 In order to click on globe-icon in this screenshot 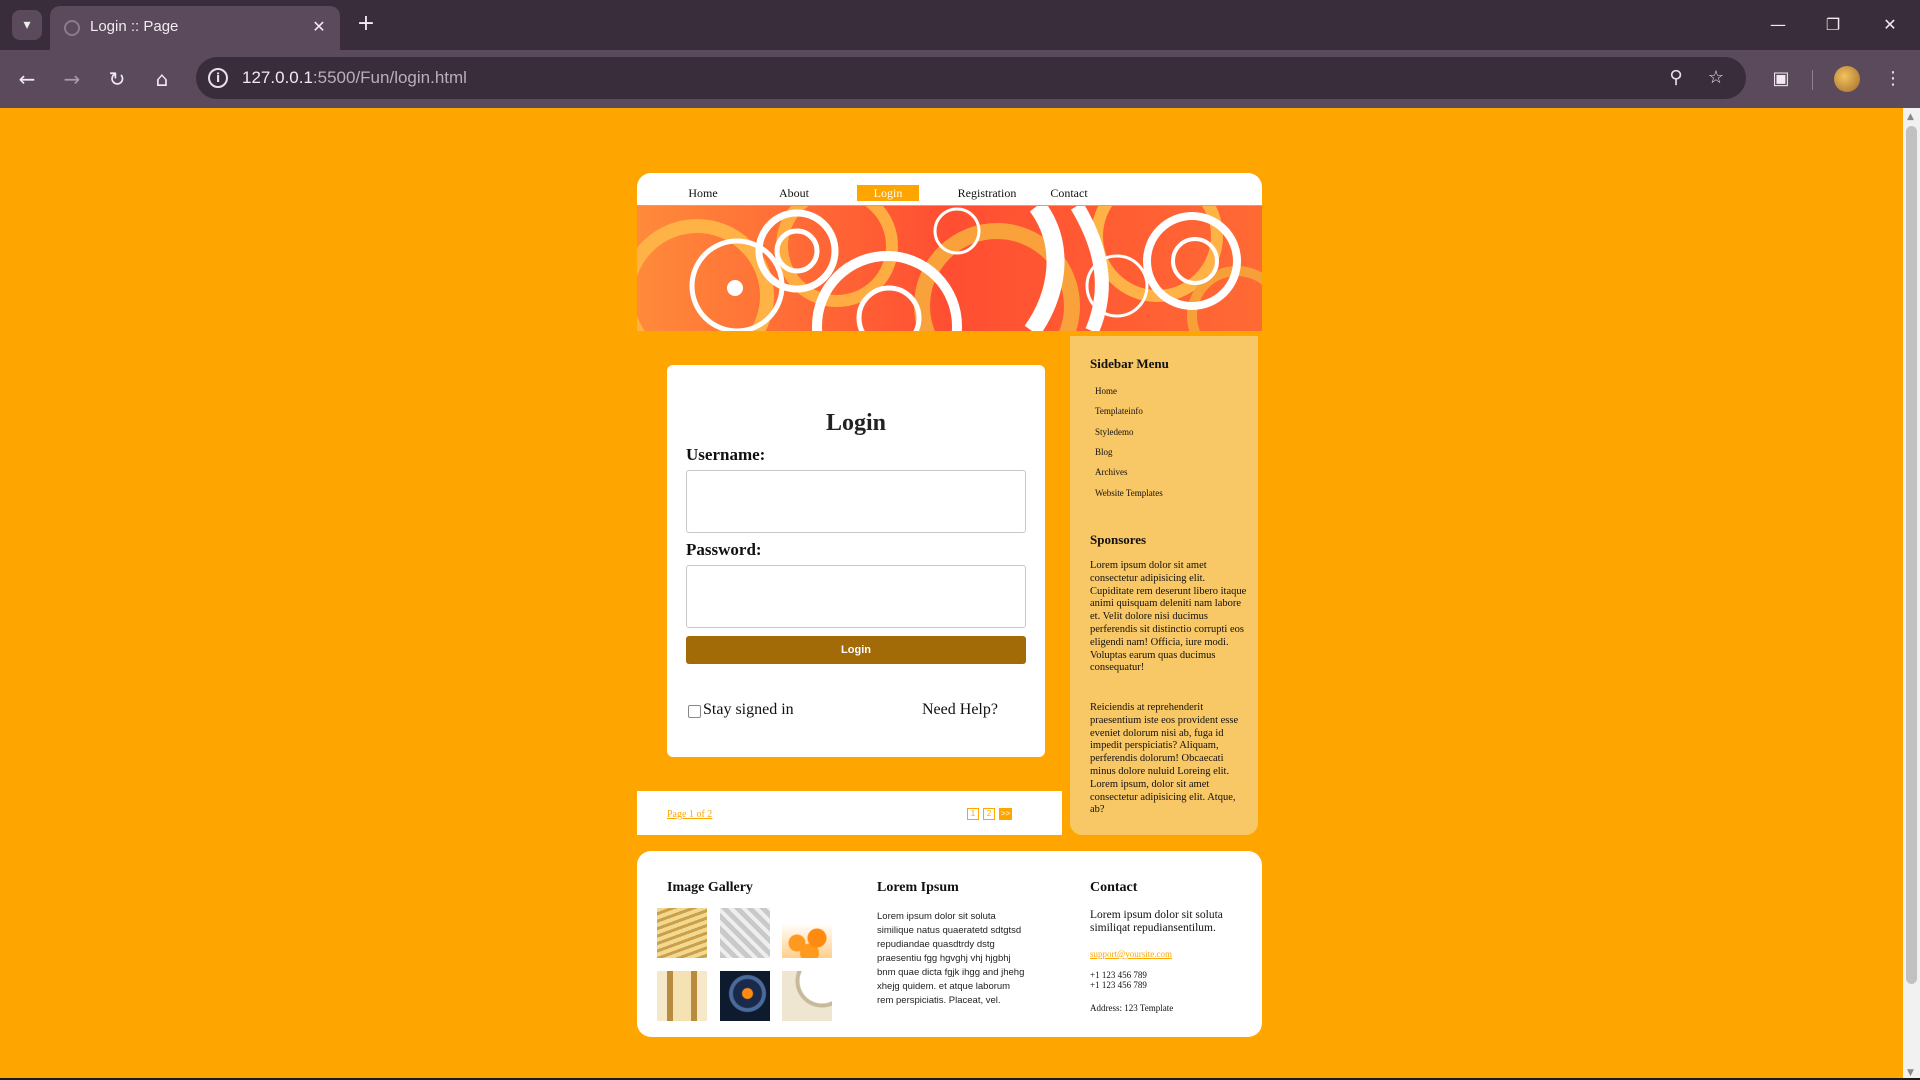, I will do `click(72, 28)`.